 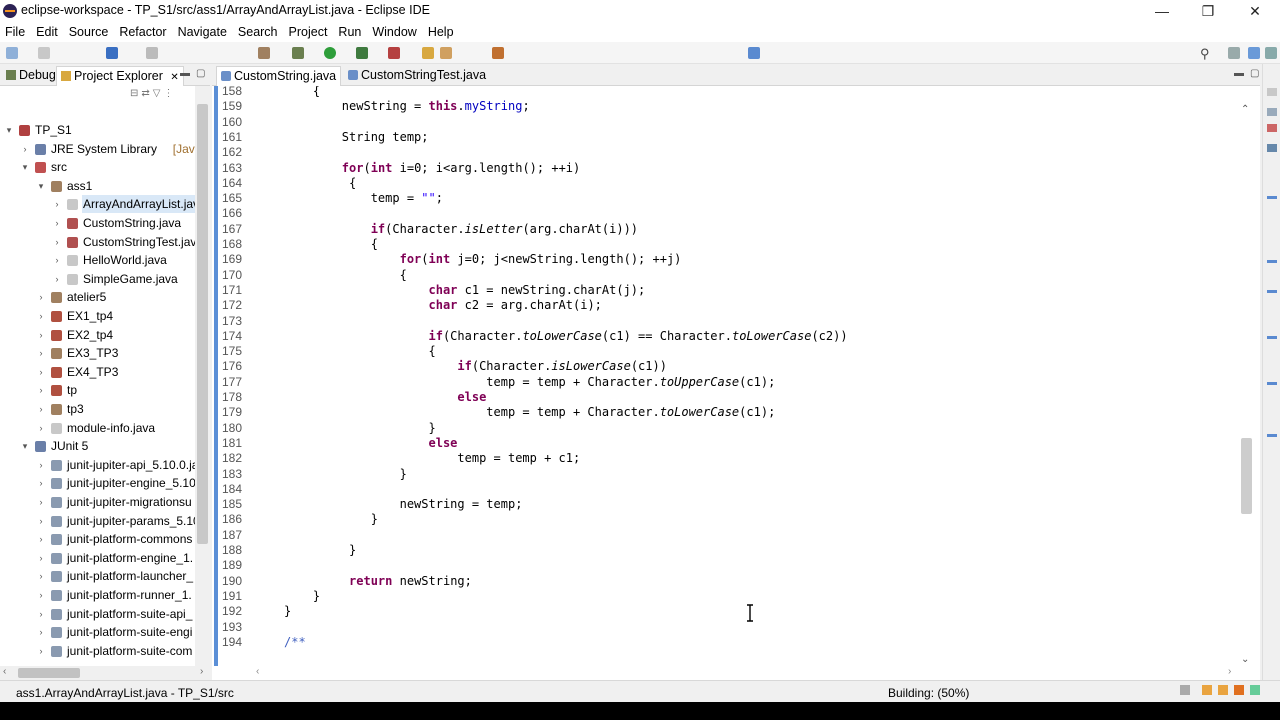 What do you see at coordinates (98, 149) in the screenshot?
I see `tree-item: › JRE System Library [JavaSE-` at bounding box center [98, 149].